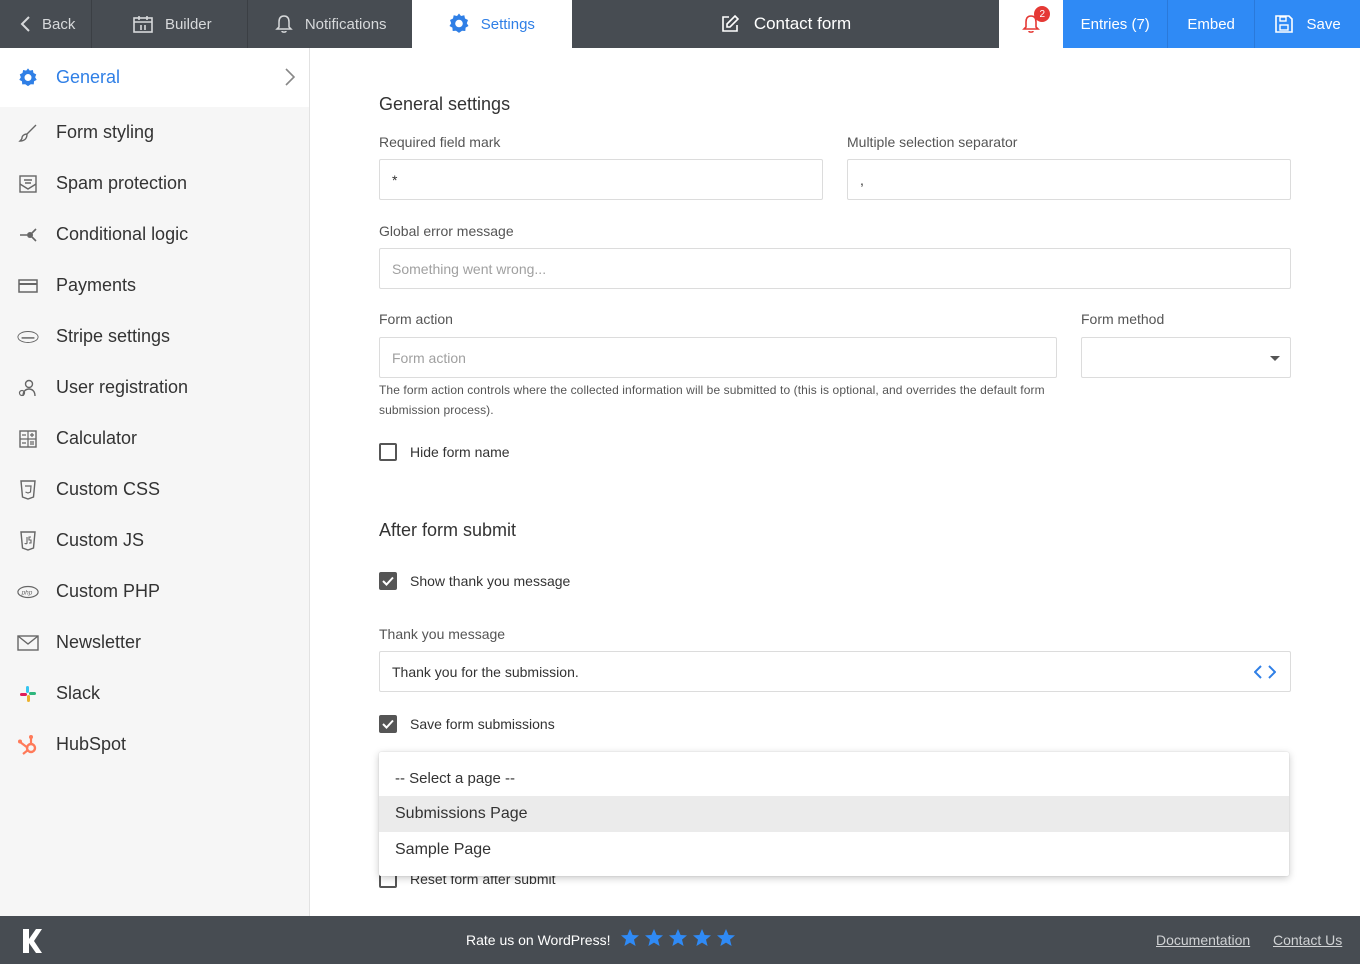 The image size is (1360, 964). I want to click on calculator-icon, so click(28, 439).